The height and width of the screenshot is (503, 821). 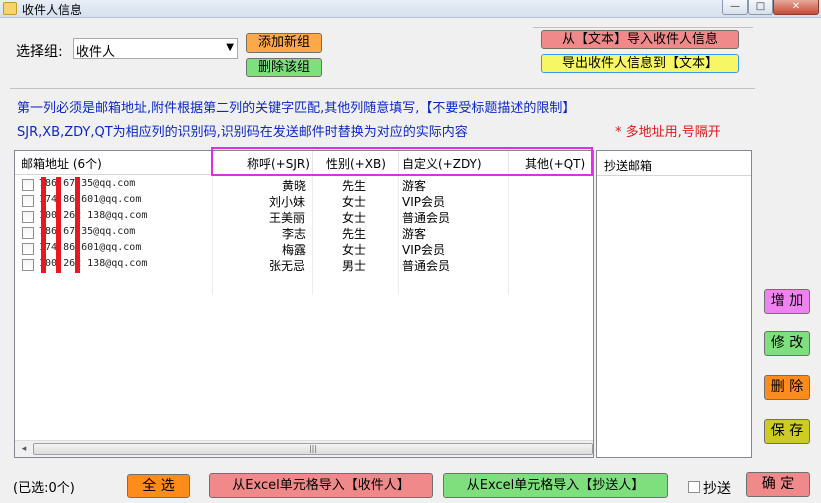 What do you see at coordinates (796, 7) in the screenshot?
I see `close-button: ✕` at bounding box center [796, 7].